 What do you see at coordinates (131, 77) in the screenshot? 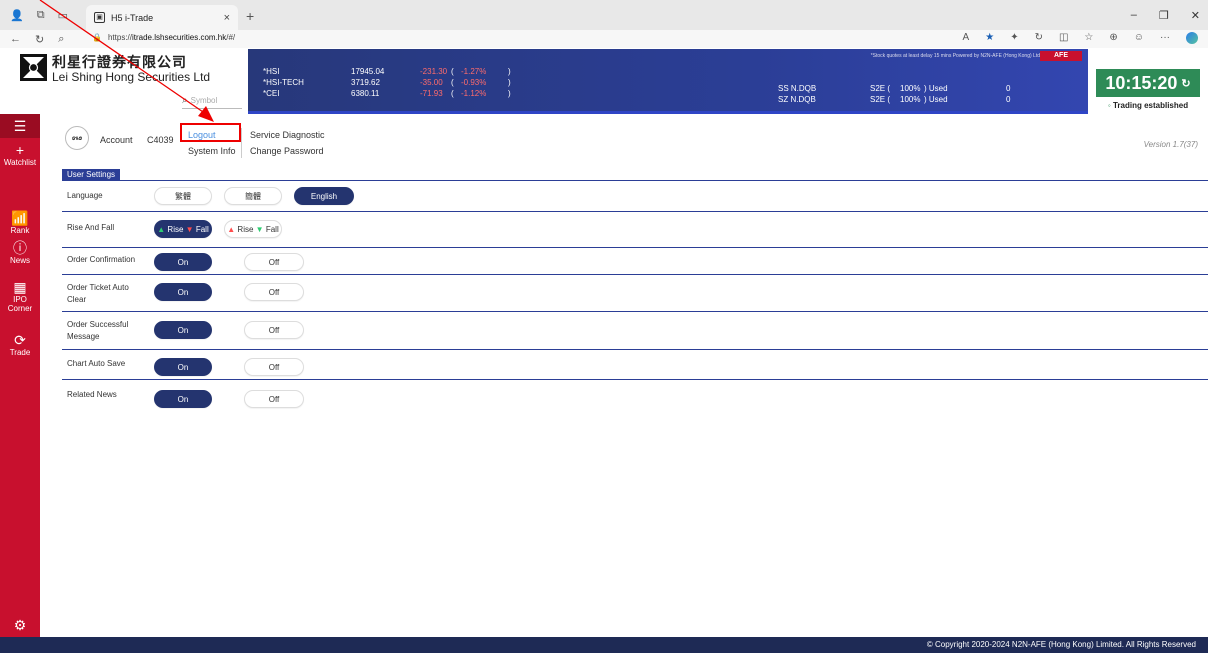
I see `brand-name-english: Lei Shing Hong Securities Ltd` at bounding box center [131, 77].